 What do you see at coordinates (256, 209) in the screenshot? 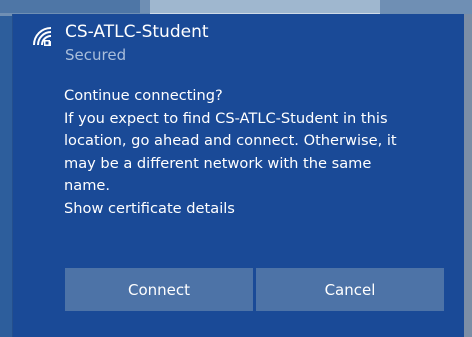
I see `show-certificate-details-link: Show certificate details` at bounding box center [256, 209].